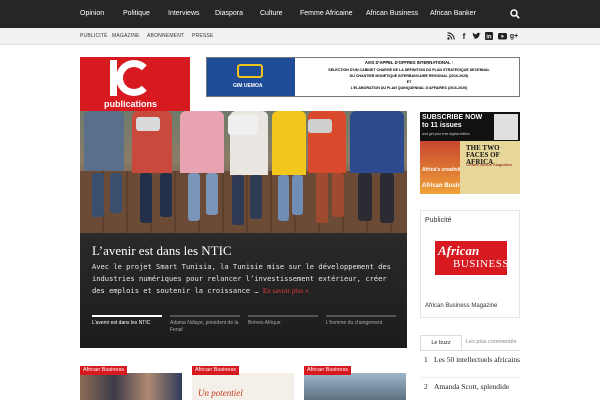 Image resolution: width=600 pixels, height=400 pixels. I want to click on subscribe-device-image, so click(506, 127).